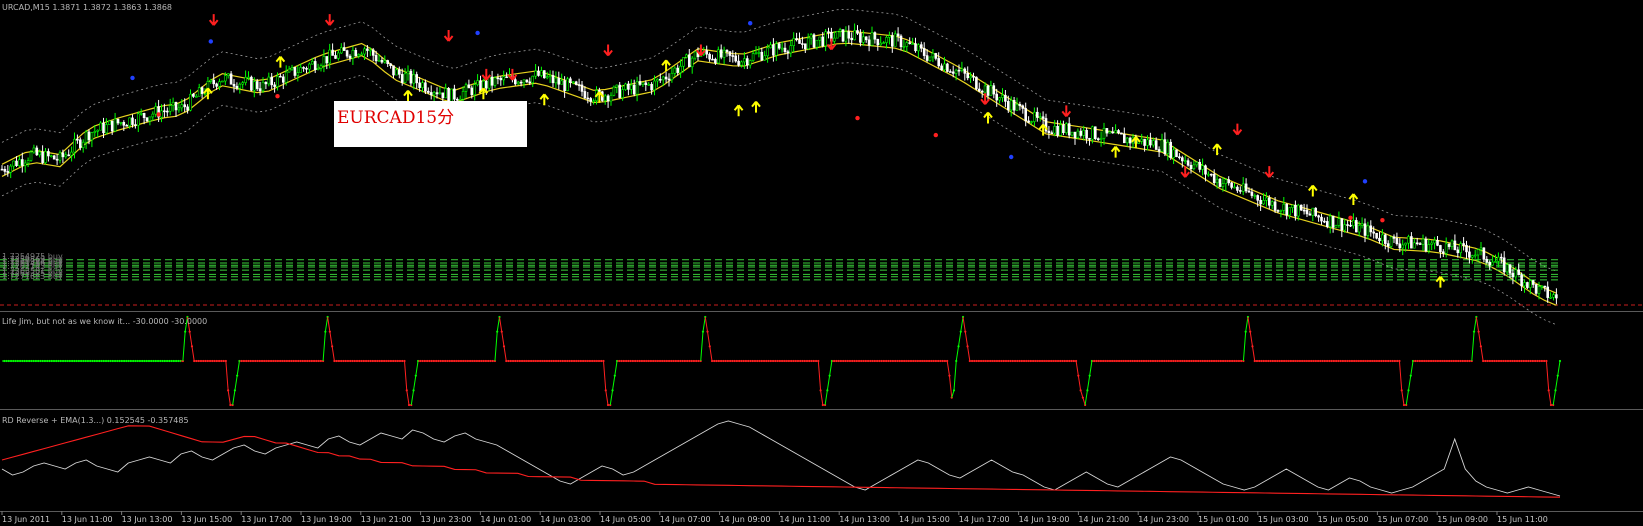  Describe the element at coordinates (206, 519) in the screenshot. I see `time-tick-label: 13 Jun 15:00` at that location.